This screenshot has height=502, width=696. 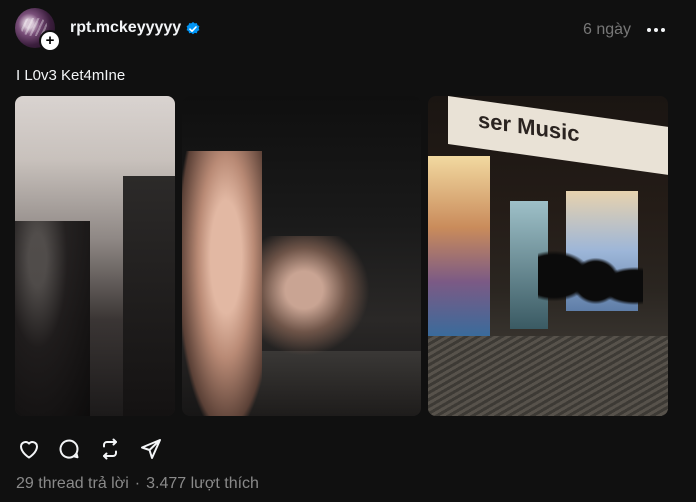 What do you see at coordinates (69, 449) in the screenshot?
I see `comment-icon` at bounding box center [69, 449].